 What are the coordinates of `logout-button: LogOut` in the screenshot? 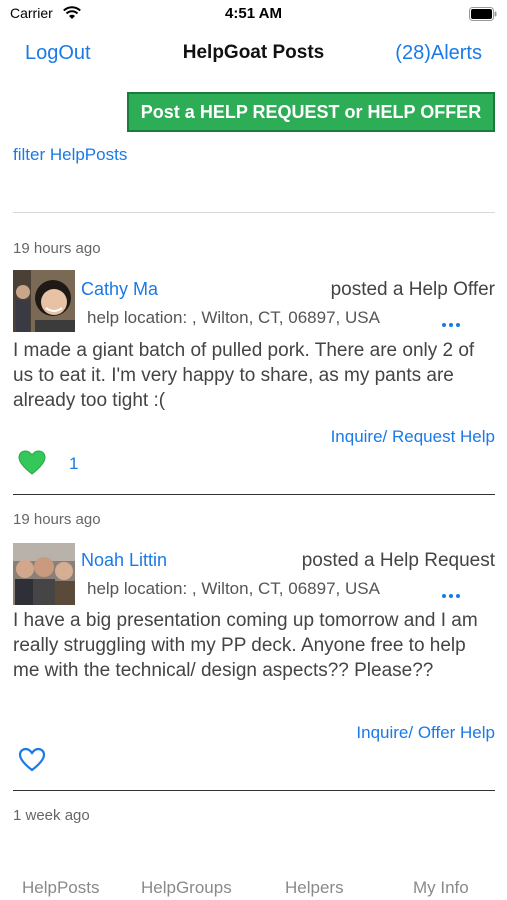 It's located at (58, 53).